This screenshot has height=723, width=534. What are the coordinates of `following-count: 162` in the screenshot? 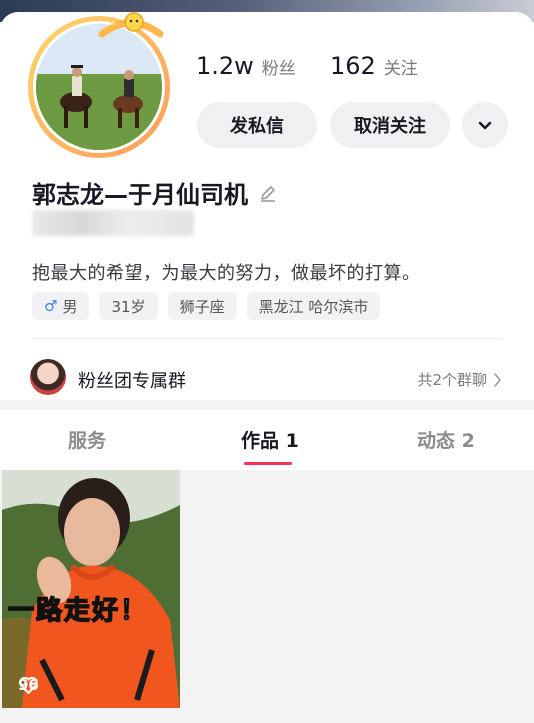 It's located at (353, 66).